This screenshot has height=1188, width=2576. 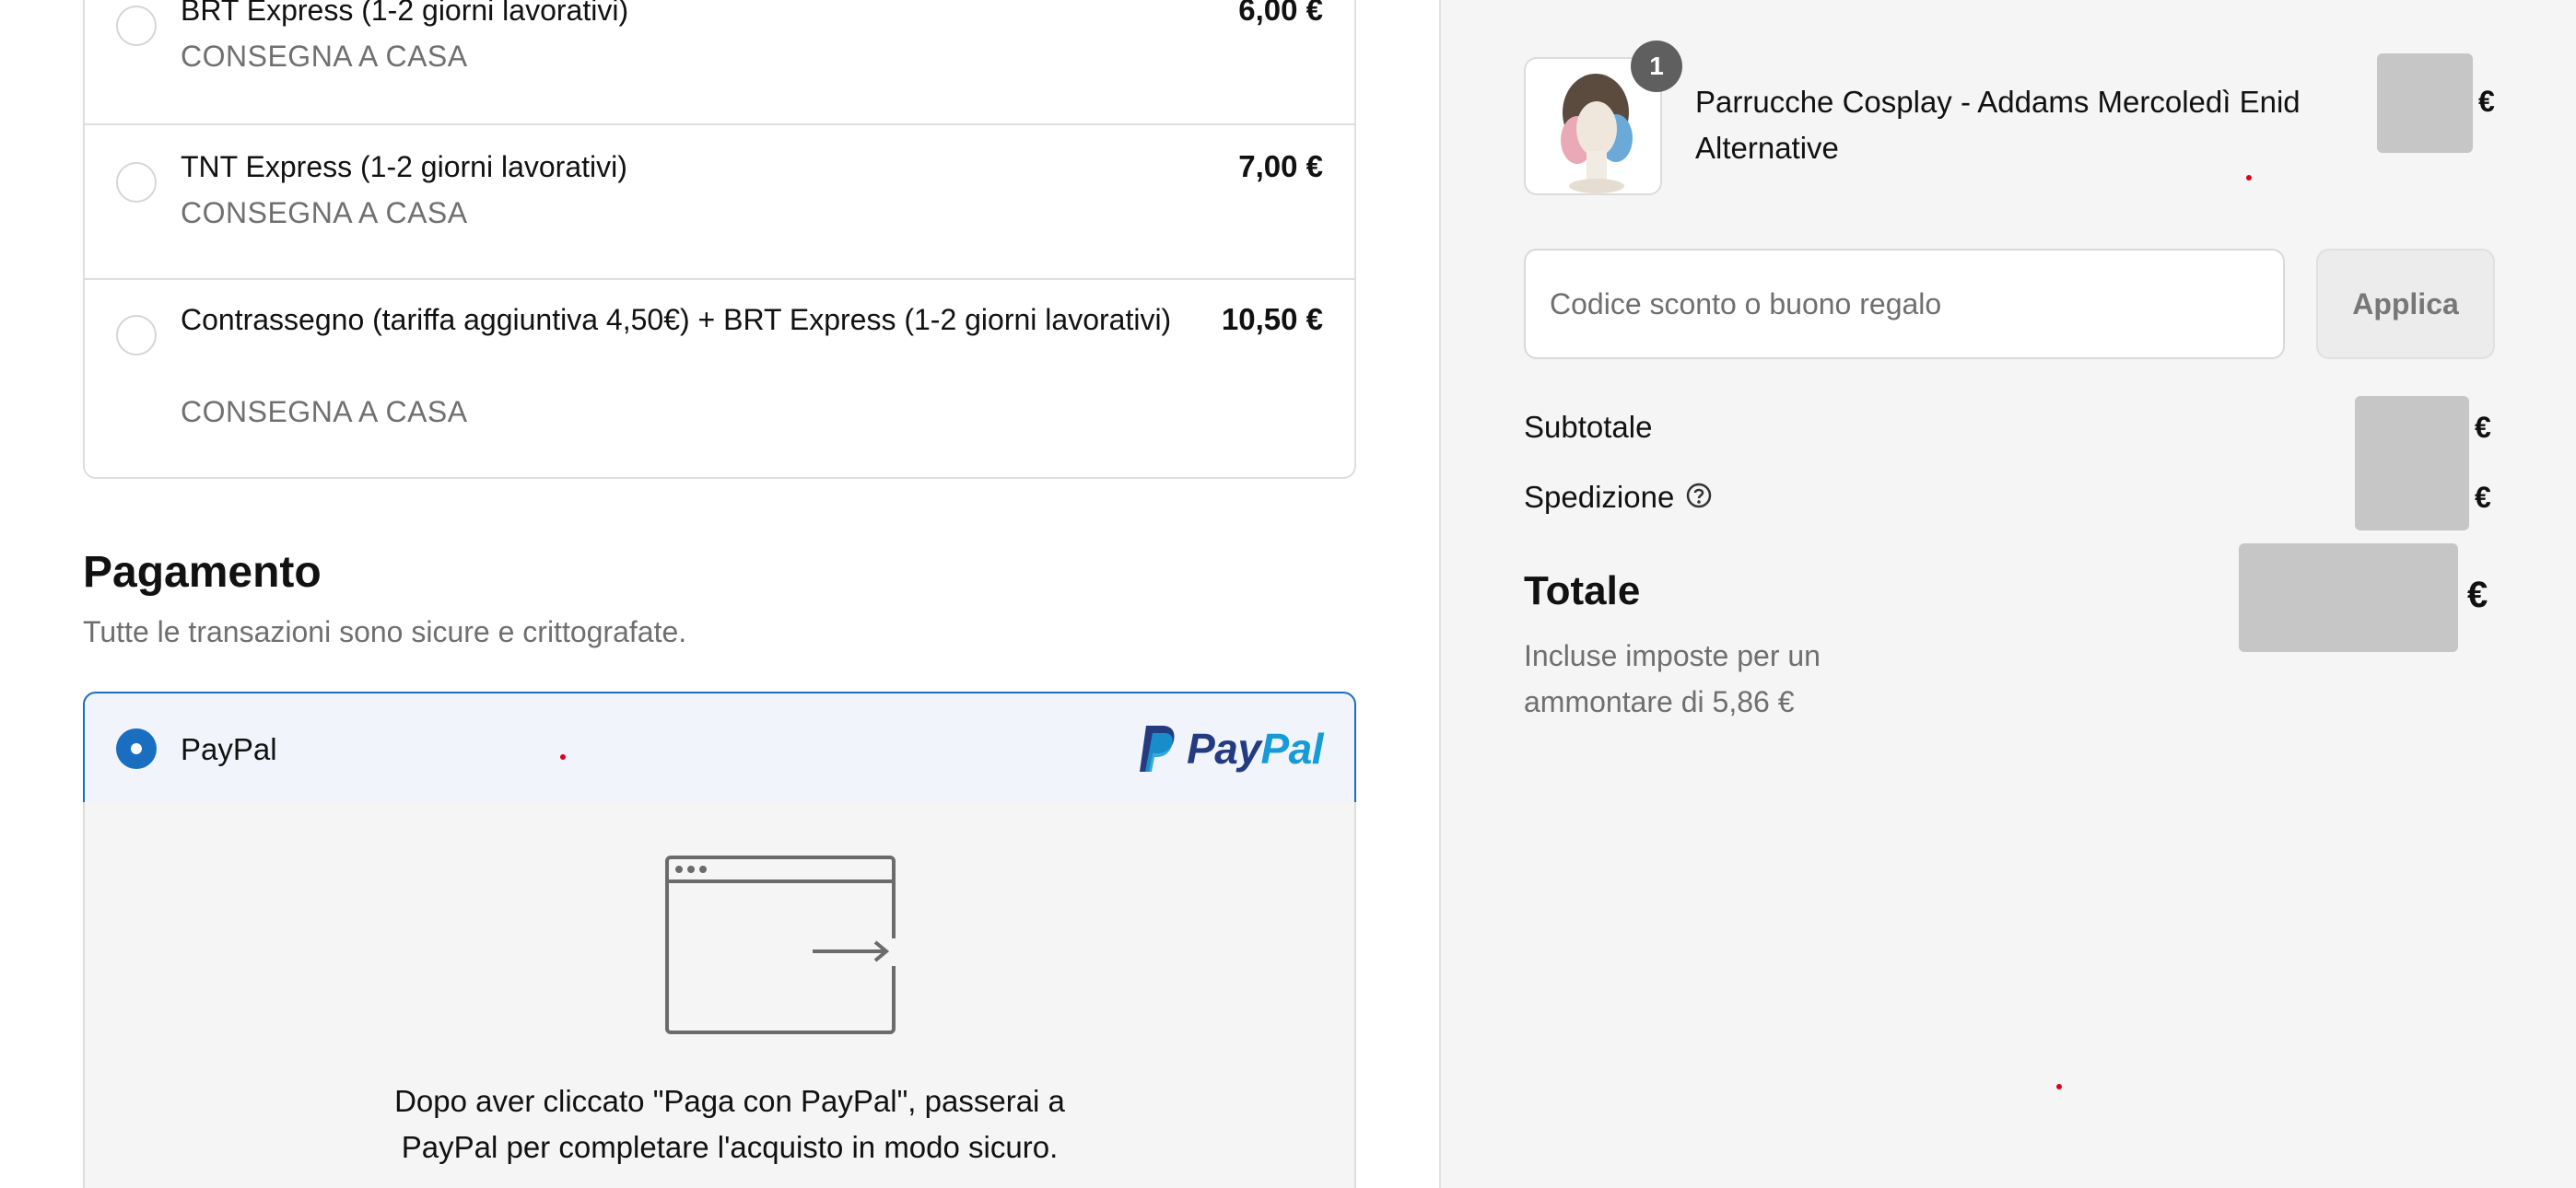 What do you see at coordinates (720, 748) in the screenshot?
I see `payment-option-paypal: PayPal PayPal` at bounding box center [720, 748].